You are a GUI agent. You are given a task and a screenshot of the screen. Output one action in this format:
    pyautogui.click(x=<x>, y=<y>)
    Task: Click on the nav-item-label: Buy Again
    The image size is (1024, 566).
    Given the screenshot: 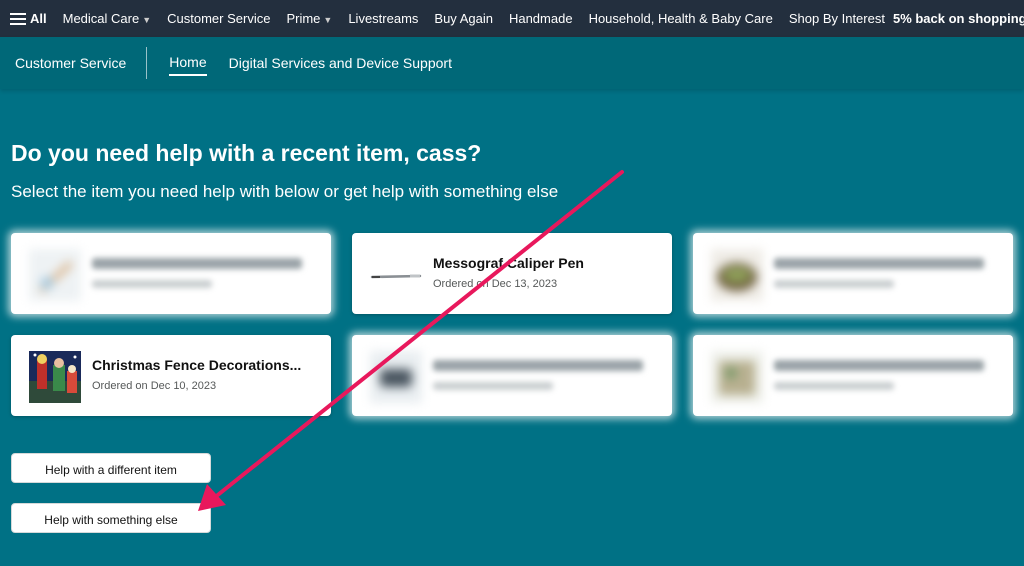 What is the action you would take?
    pyautogui.click(x=463, y=18)
    